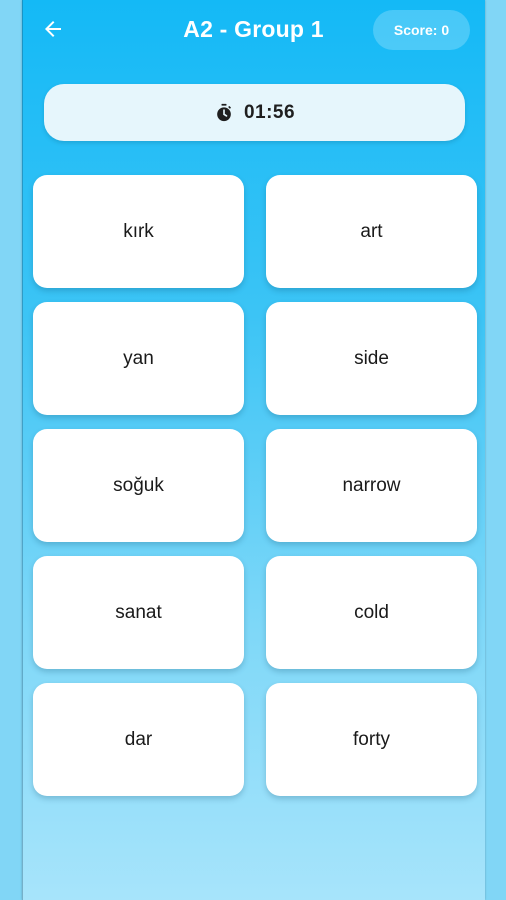  I want to click on word-card-label: dar, so click(138, 739).